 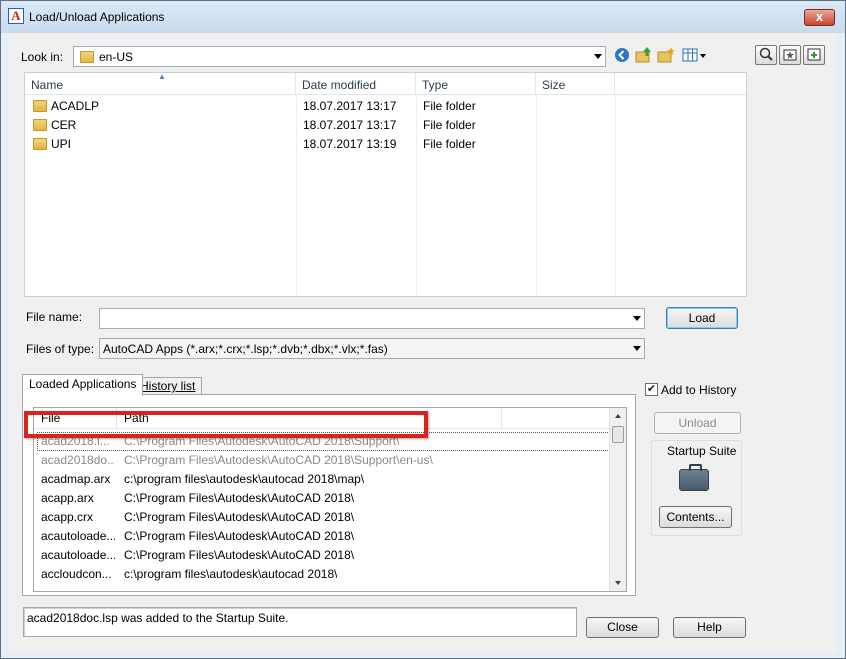 What do you see at coordinates (790, 55) in the screenshot?
I see `add-to-favorites-icon` at bounding box center [790, 55].